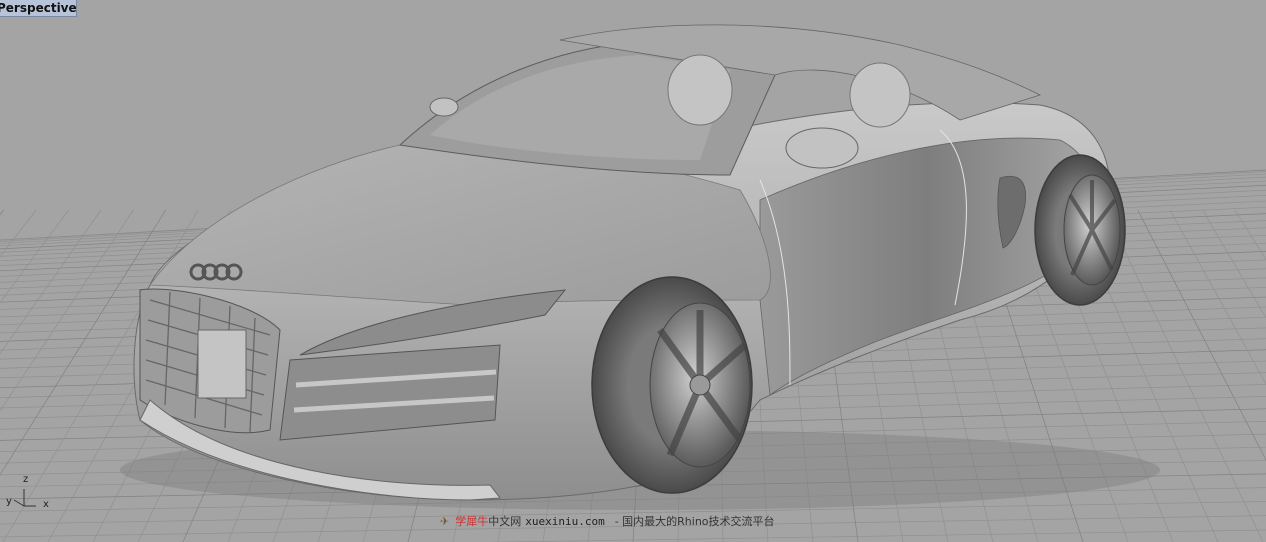 The image size is (1266, 542). What do you see at coordinates (26, 479) in the screenshot?
I see `axis-label-z: z` at bounding box center [26, 479].